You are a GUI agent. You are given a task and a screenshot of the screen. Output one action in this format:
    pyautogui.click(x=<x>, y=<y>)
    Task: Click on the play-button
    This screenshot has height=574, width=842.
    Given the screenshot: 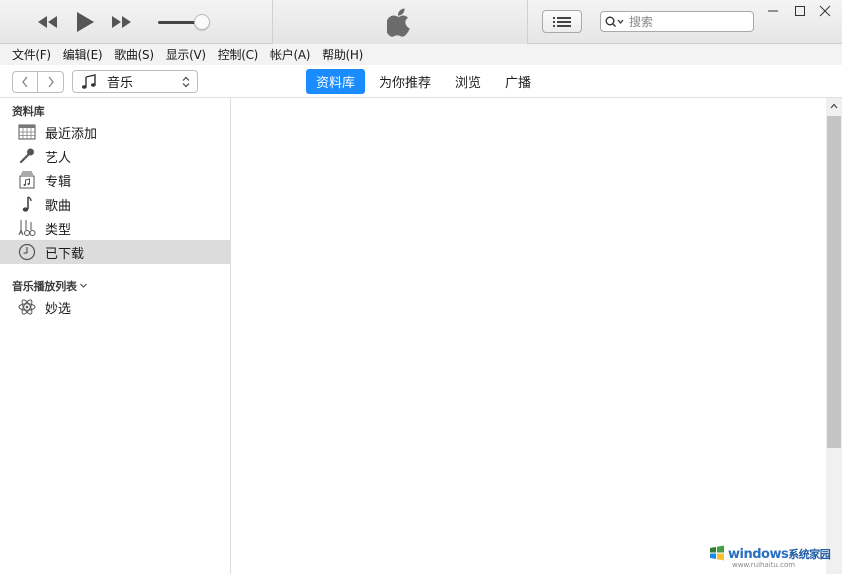 What is the action you would take?
    pyautogui.click(x=85, y=22)
    